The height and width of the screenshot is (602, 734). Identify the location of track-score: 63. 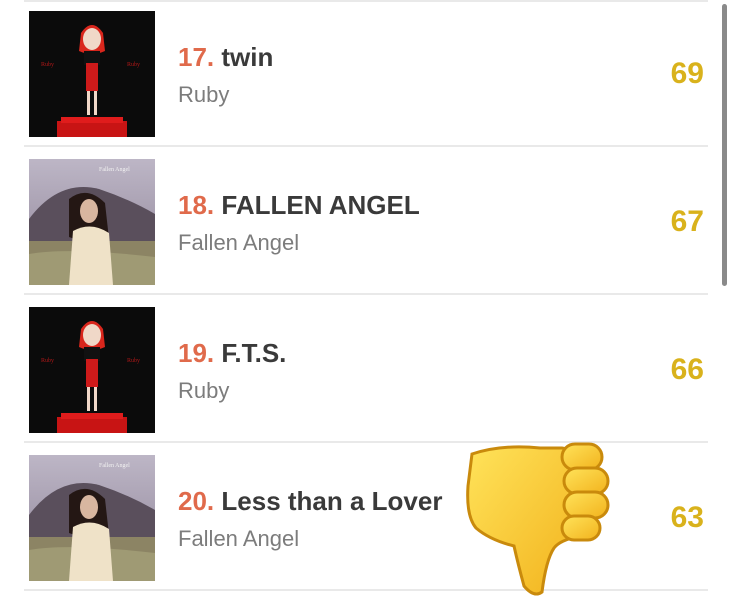
(687, 517).